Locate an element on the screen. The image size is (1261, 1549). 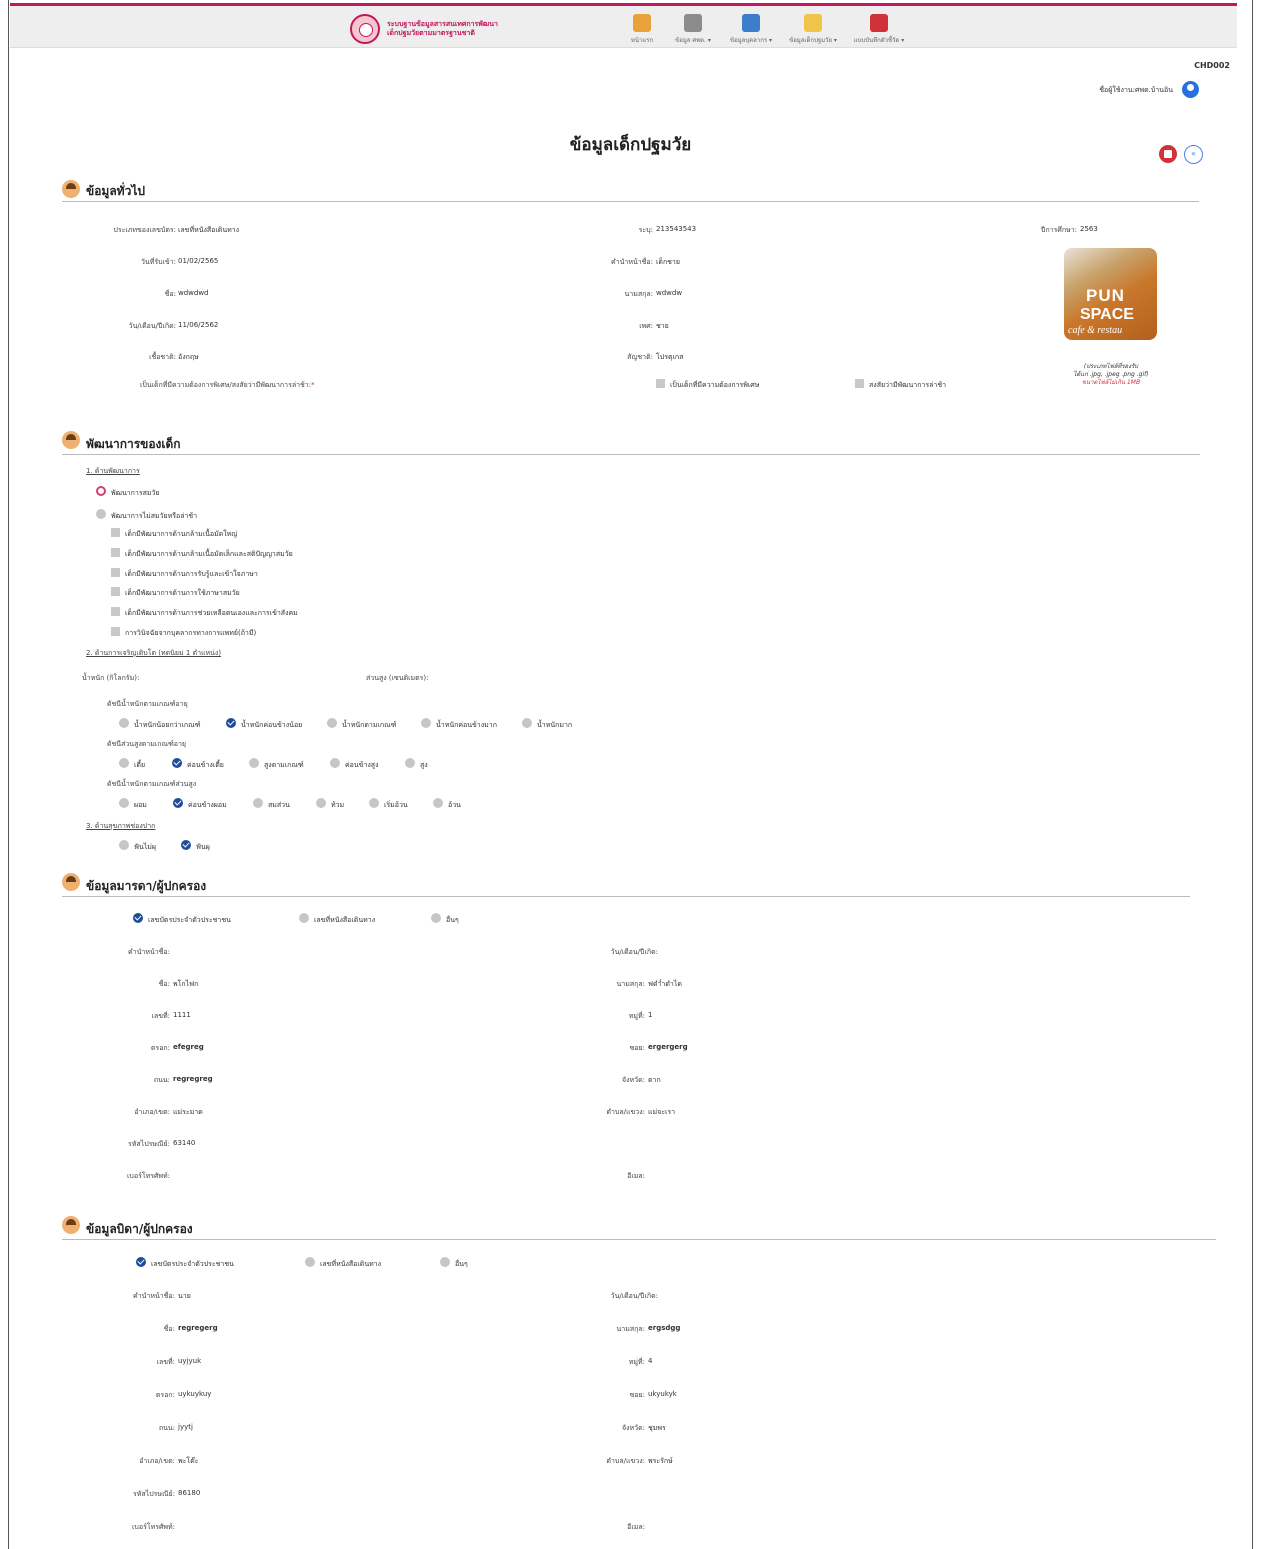
weight-for-age-label: ดัชนีน้ำหนักตามเกณฑ์อายุ is located at coordinates (147, 704).